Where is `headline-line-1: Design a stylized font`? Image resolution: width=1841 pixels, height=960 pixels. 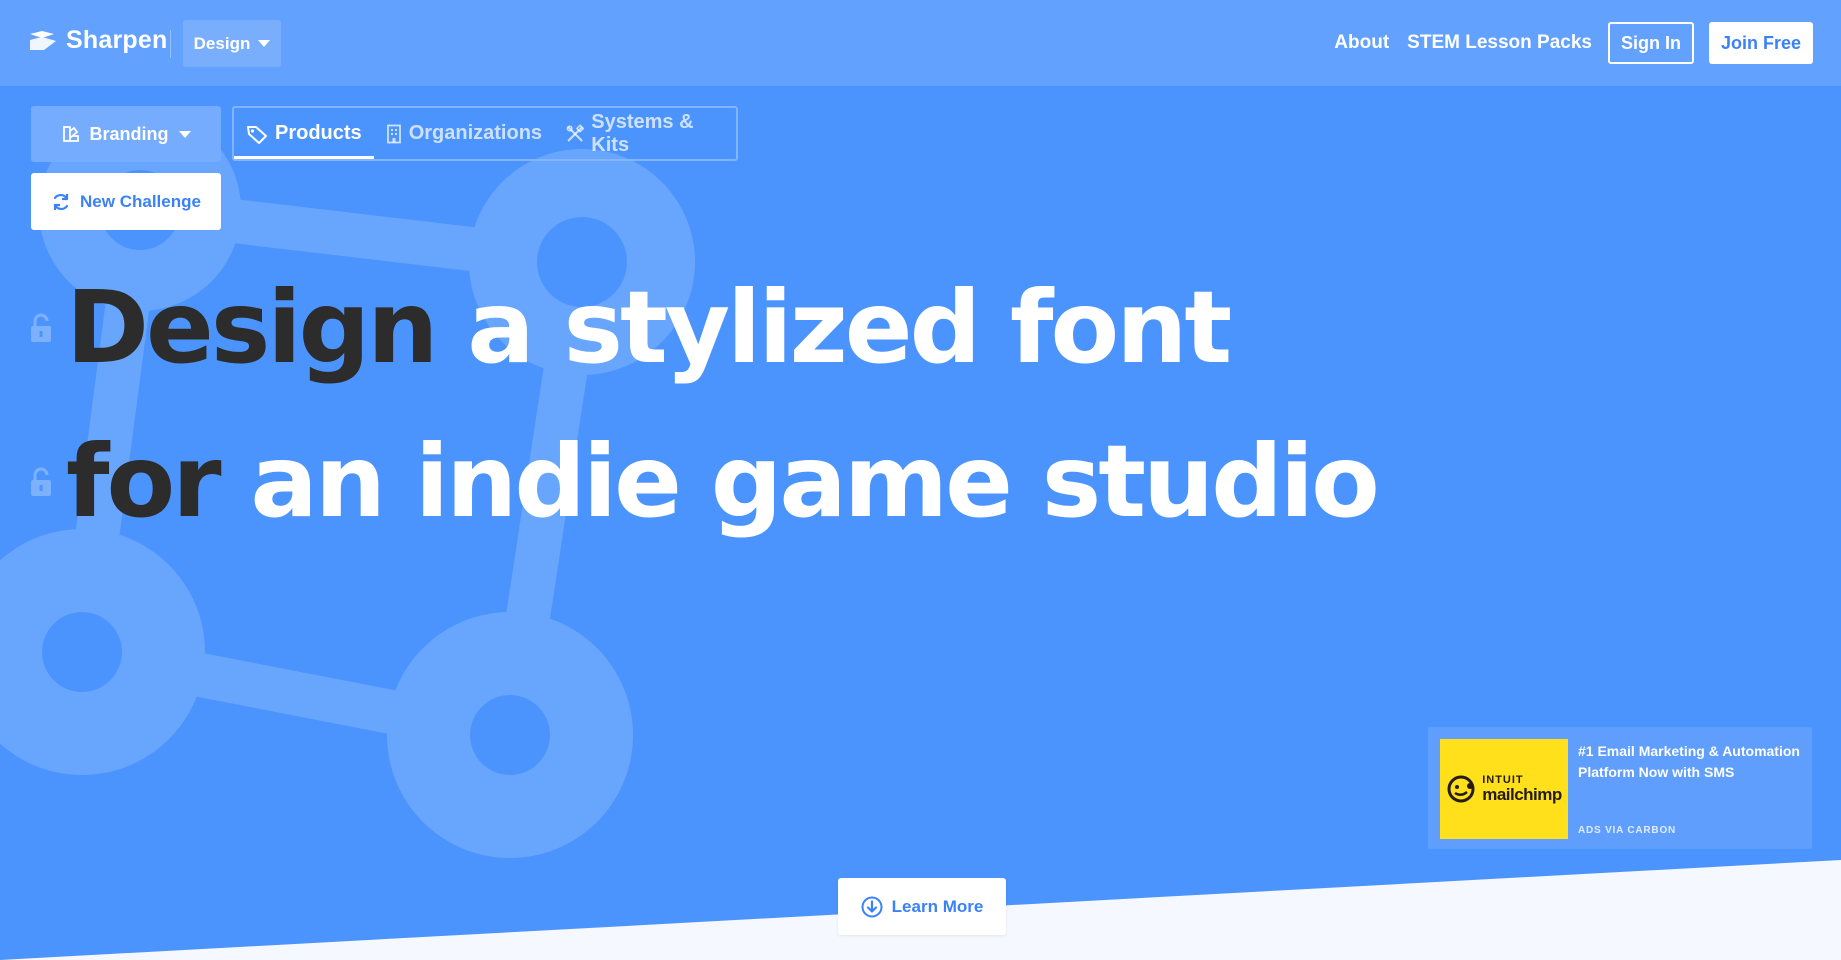 headline-line-1: Design a stylized font is located at coordinates (631, 327).